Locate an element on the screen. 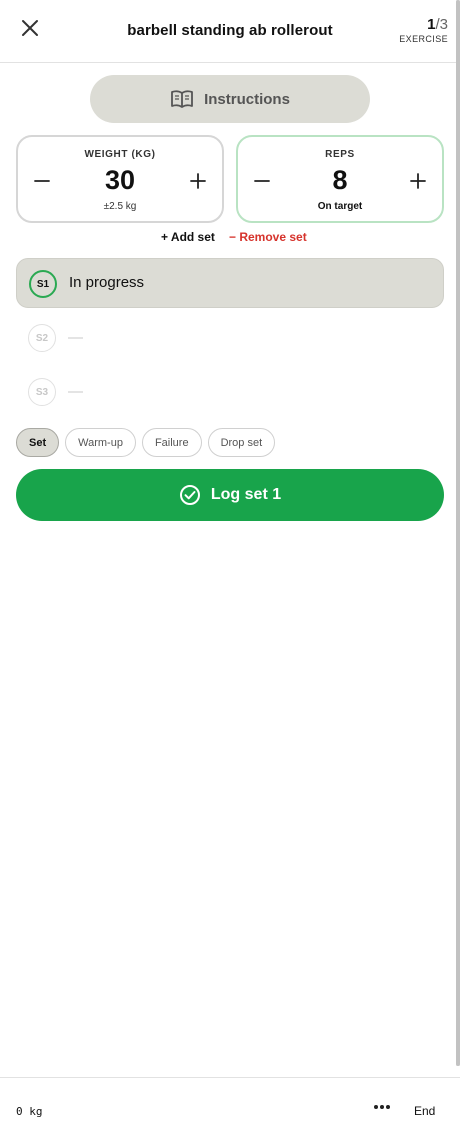  set-badge: S2 is located at coordinates (42, 338).